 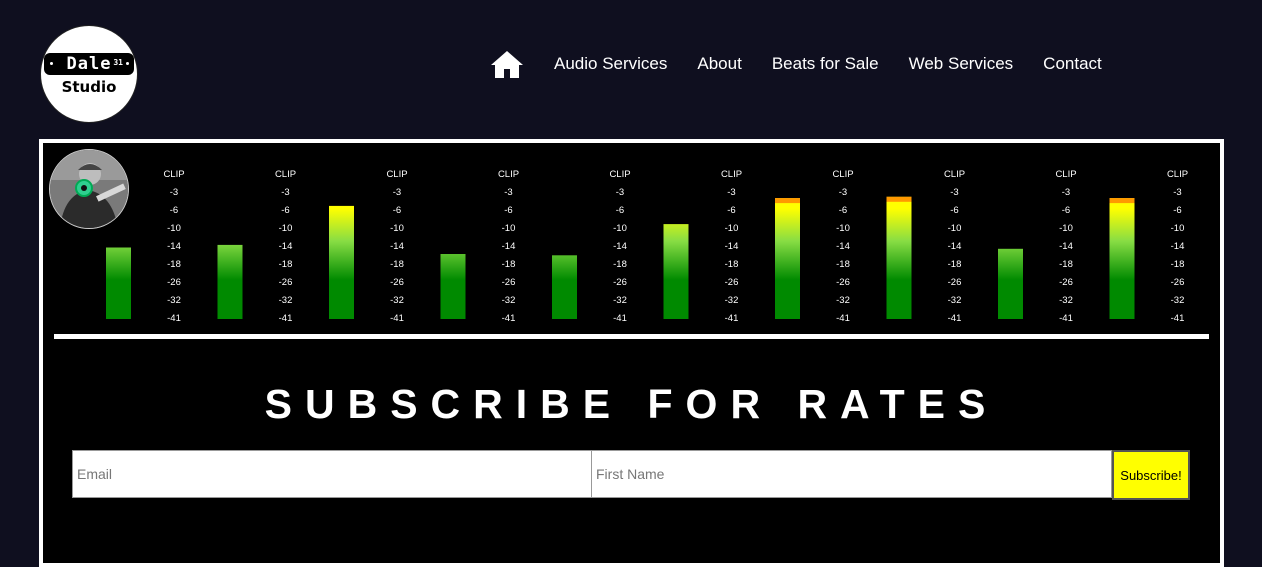 What do you see at coordinates (851, 474) in the screenshot?
I see `first-name-input` at bounding box center [851, 474].